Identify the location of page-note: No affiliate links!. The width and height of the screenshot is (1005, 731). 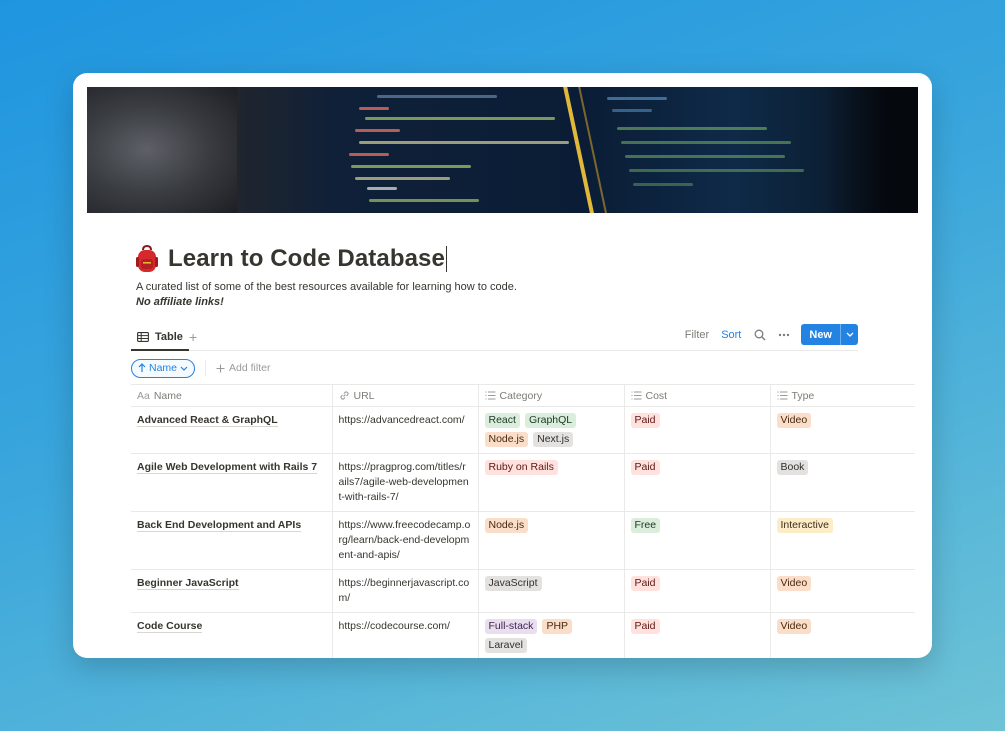
(180, 302).